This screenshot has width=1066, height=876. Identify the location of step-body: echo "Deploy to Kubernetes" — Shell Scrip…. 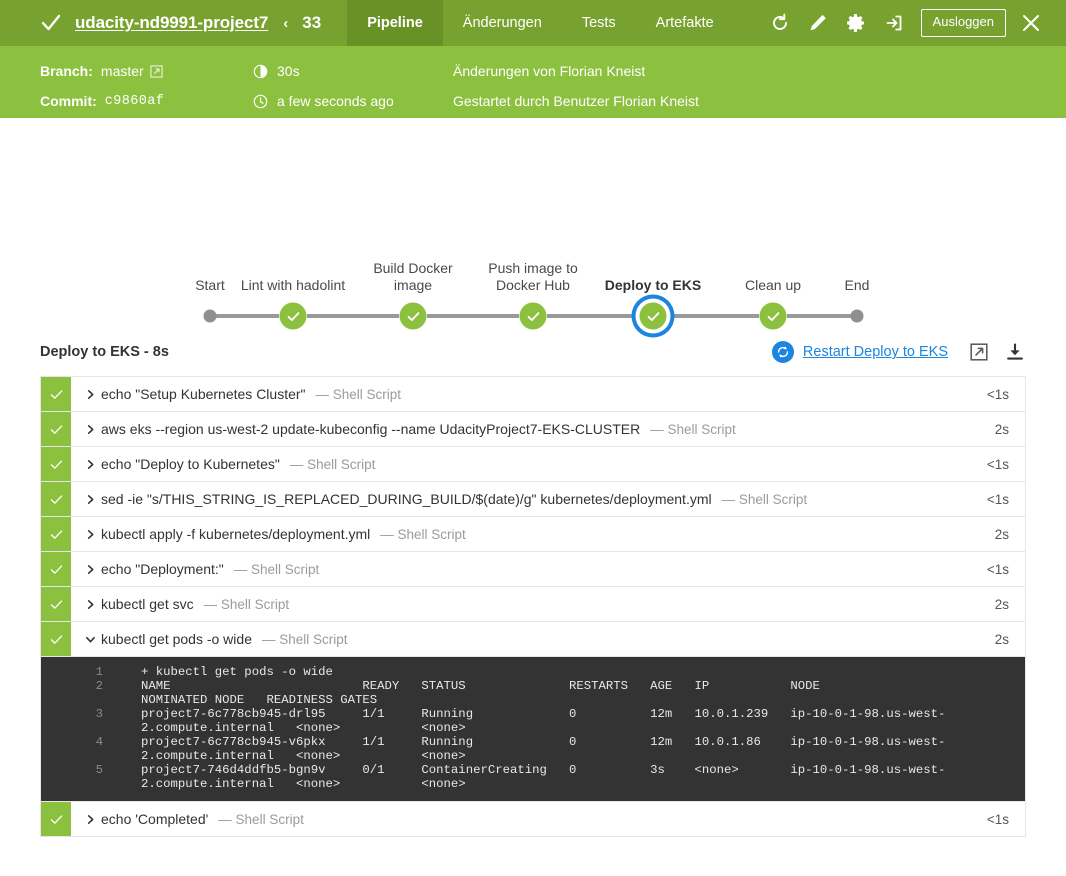
(524, 464).